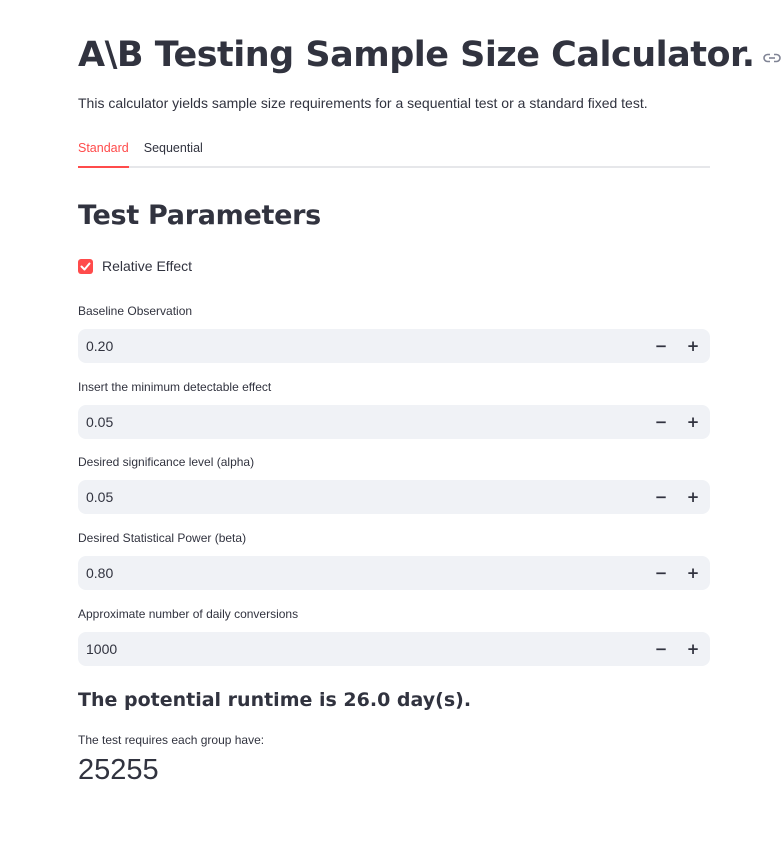 The image size is (781, 841). Describe the element at coordinates (771, 58) in the screenshot. I see `link-icon` at that location.